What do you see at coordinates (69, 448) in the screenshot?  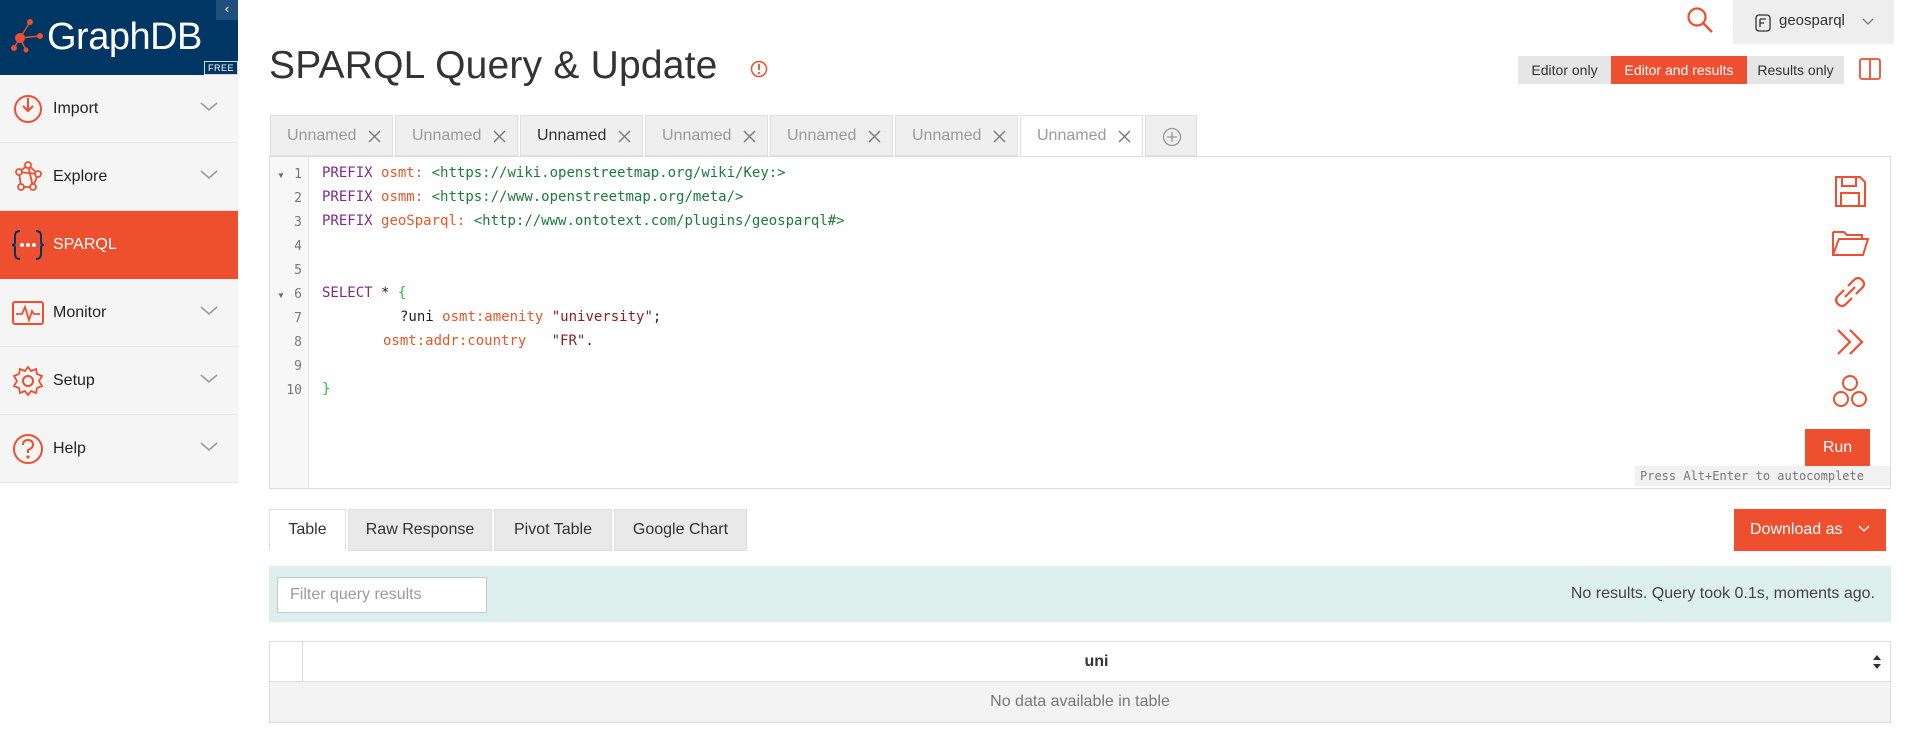 I see `sidebar-item-label: Help` at bounding box center [69, 448].